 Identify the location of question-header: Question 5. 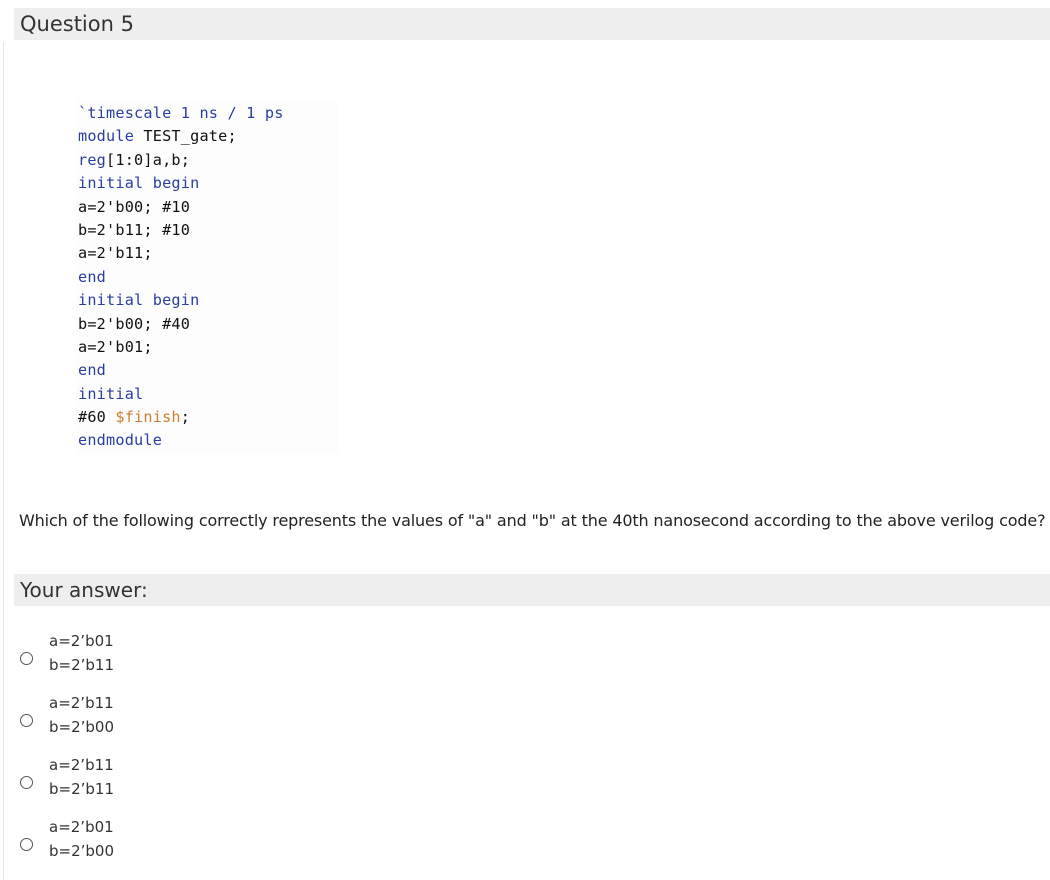
(532, 24).